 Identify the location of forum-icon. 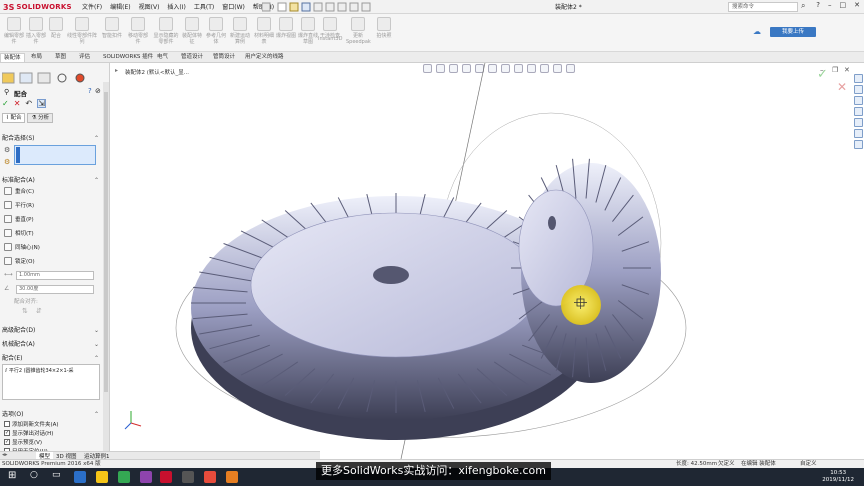
(858, 144).